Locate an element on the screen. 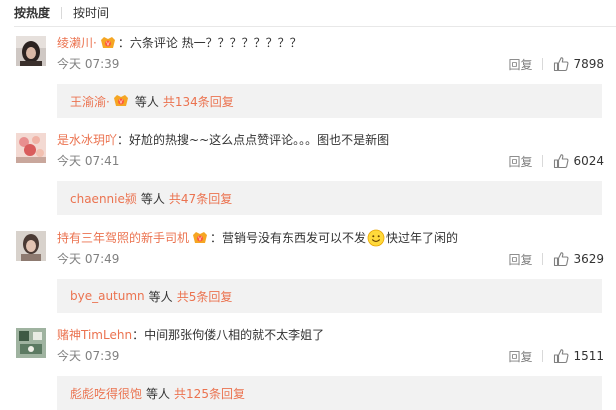 Image resolution: width=616 pixels, height=410 pixels. comment-text-after: 快过年了闲的 is located at coordinates (422, 238).